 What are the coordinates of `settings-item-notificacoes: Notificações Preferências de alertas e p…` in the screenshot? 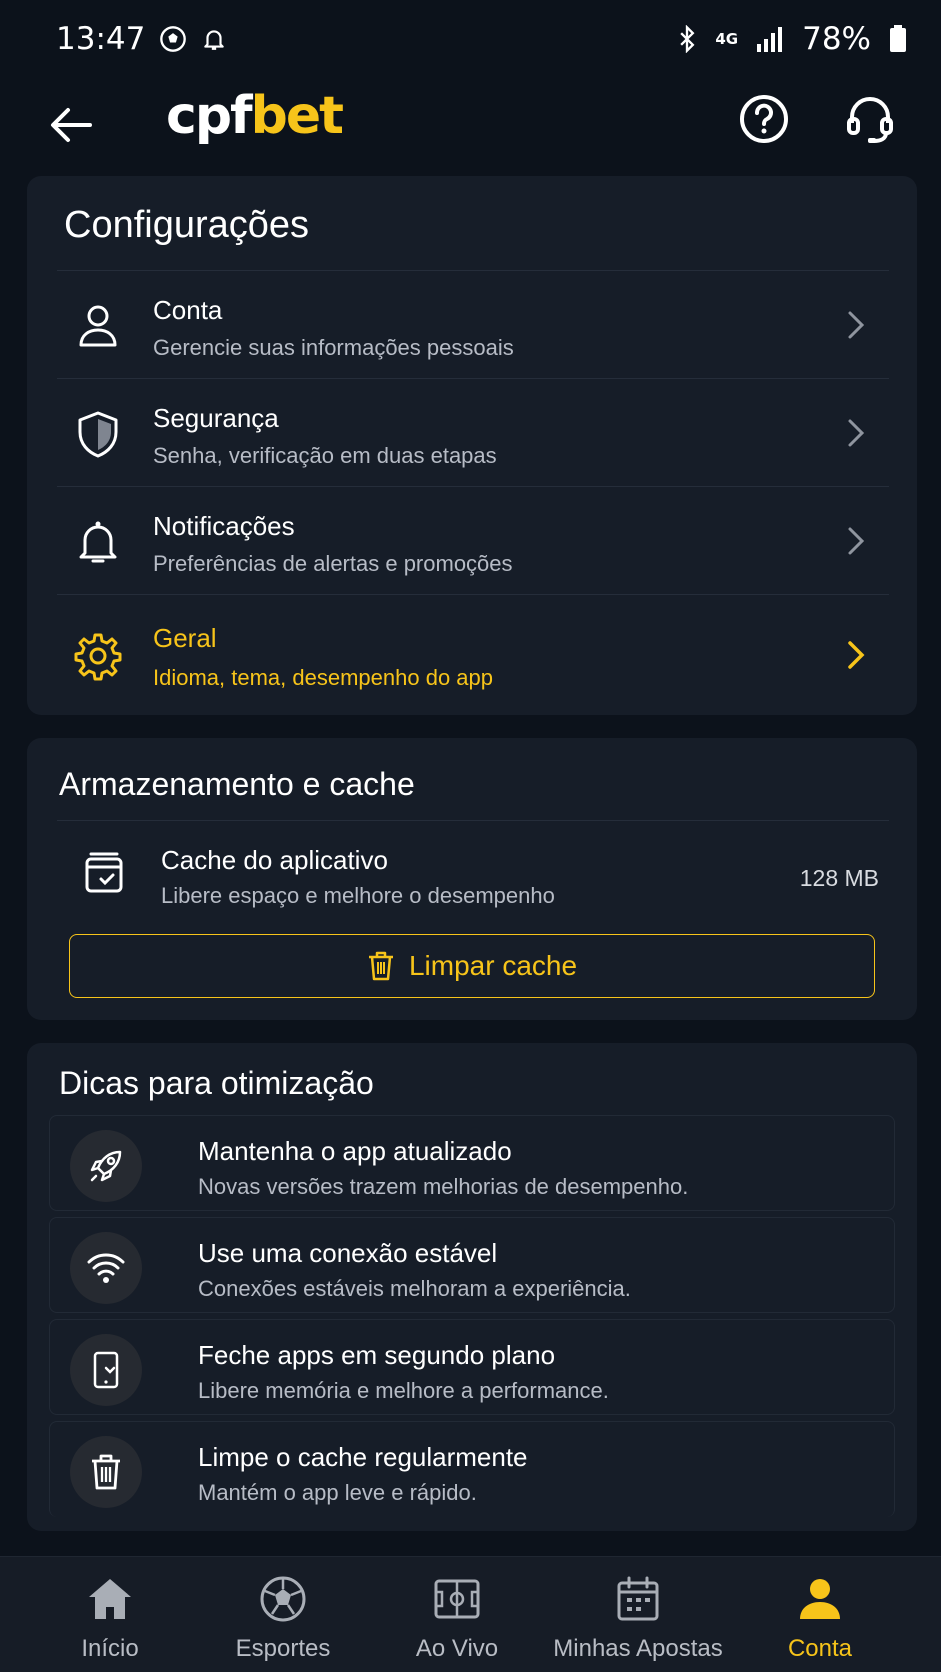 It's located at (473, 540).